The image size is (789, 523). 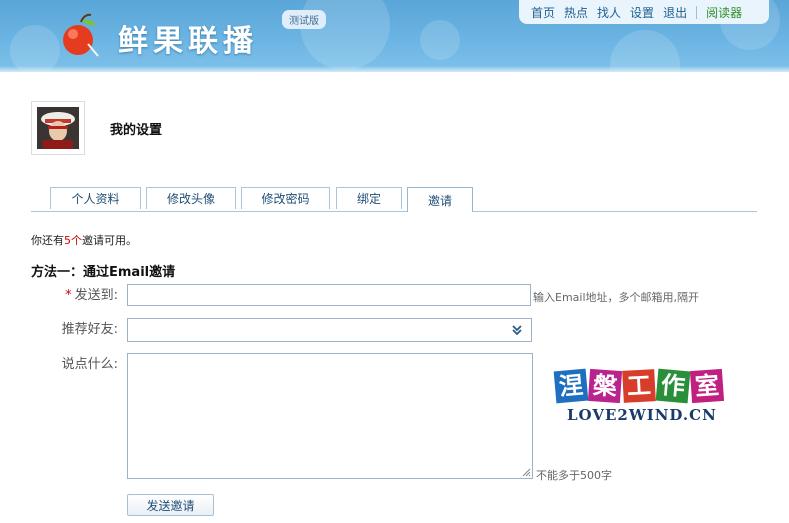 What do you see at coordinates (517, 330) in the screenshot?
I see `double-chevron-down-icon` at bounding box center [517, 330].